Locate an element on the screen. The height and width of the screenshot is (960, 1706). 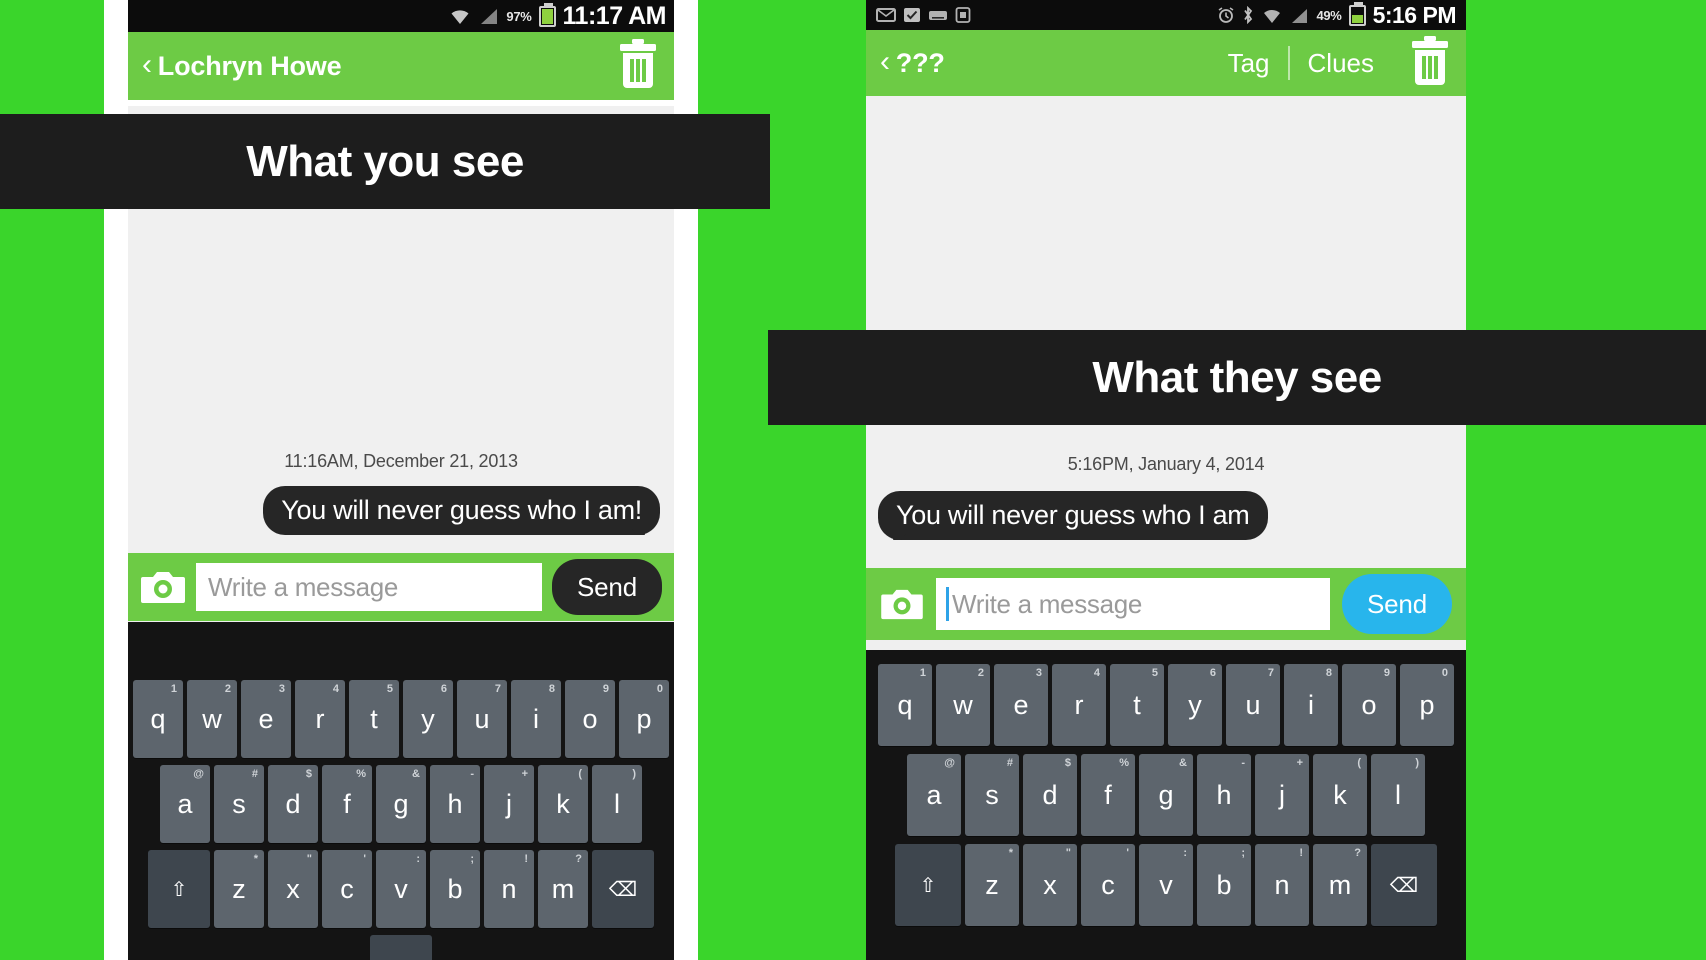
key-alt-label: : is located at coordinates (418, 859).